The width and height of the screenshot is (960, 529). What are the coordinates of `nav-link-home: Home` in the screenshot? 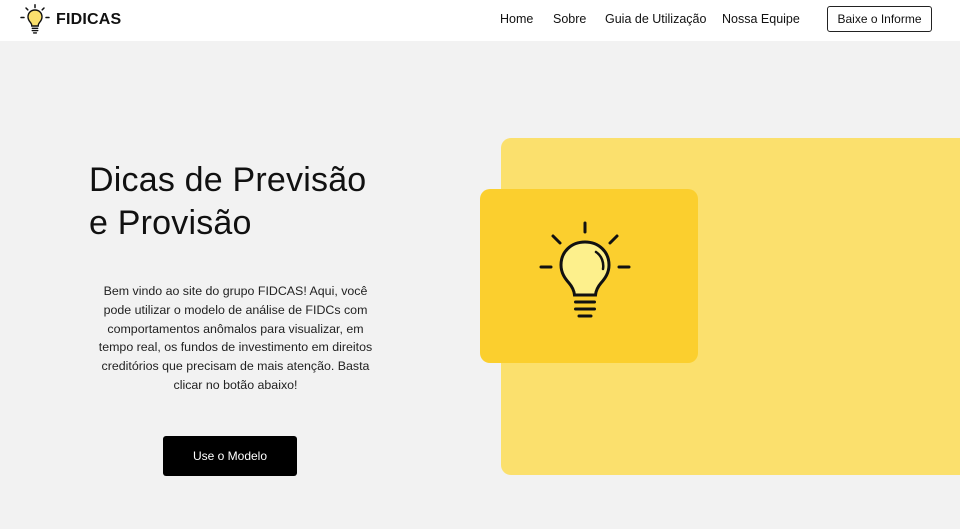 It's located at (516, 19).